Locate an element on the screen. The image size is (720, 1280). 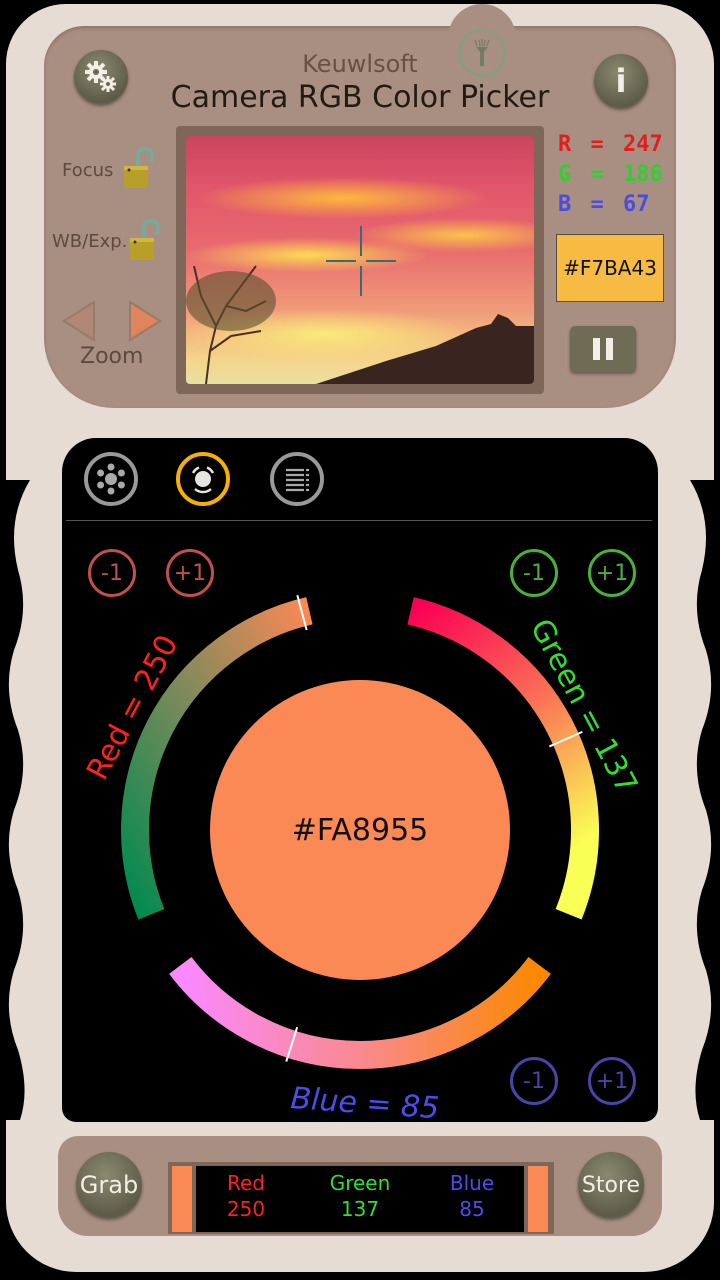
grab-button: Grab is located at coordinates (109, 1185).